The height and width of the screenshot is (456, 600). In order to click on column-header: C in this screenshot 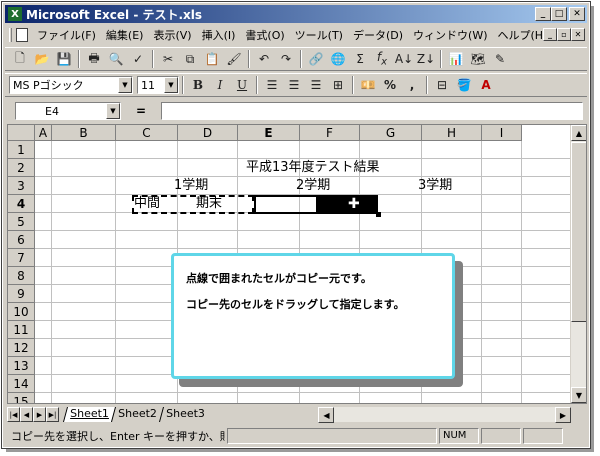, I will do `click(147, 133)`.